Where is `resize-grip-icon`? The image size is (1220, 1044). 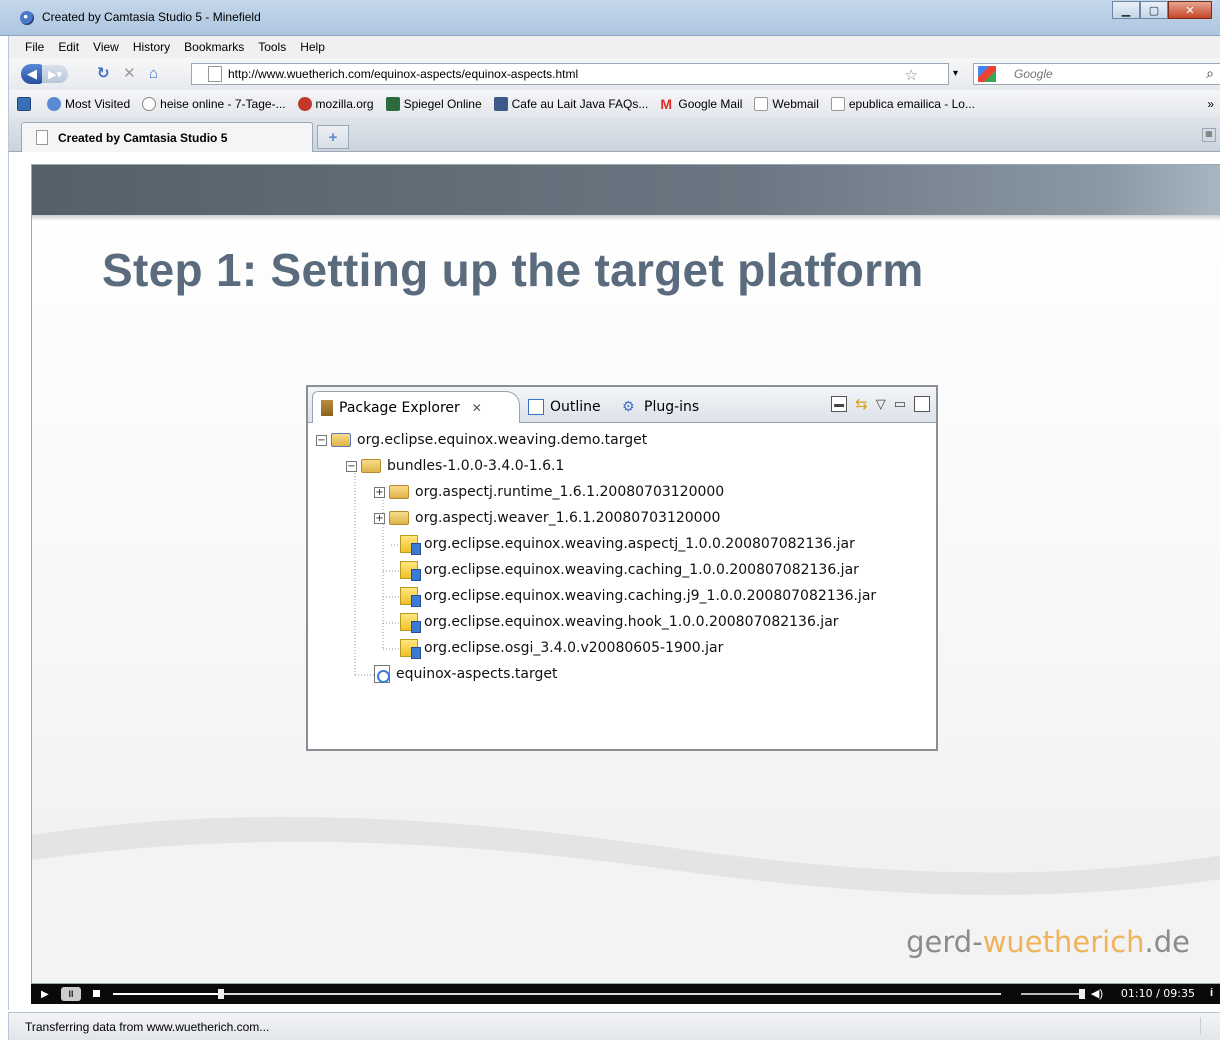
resize-grip-icon is located at coordinates (1208, 1026).